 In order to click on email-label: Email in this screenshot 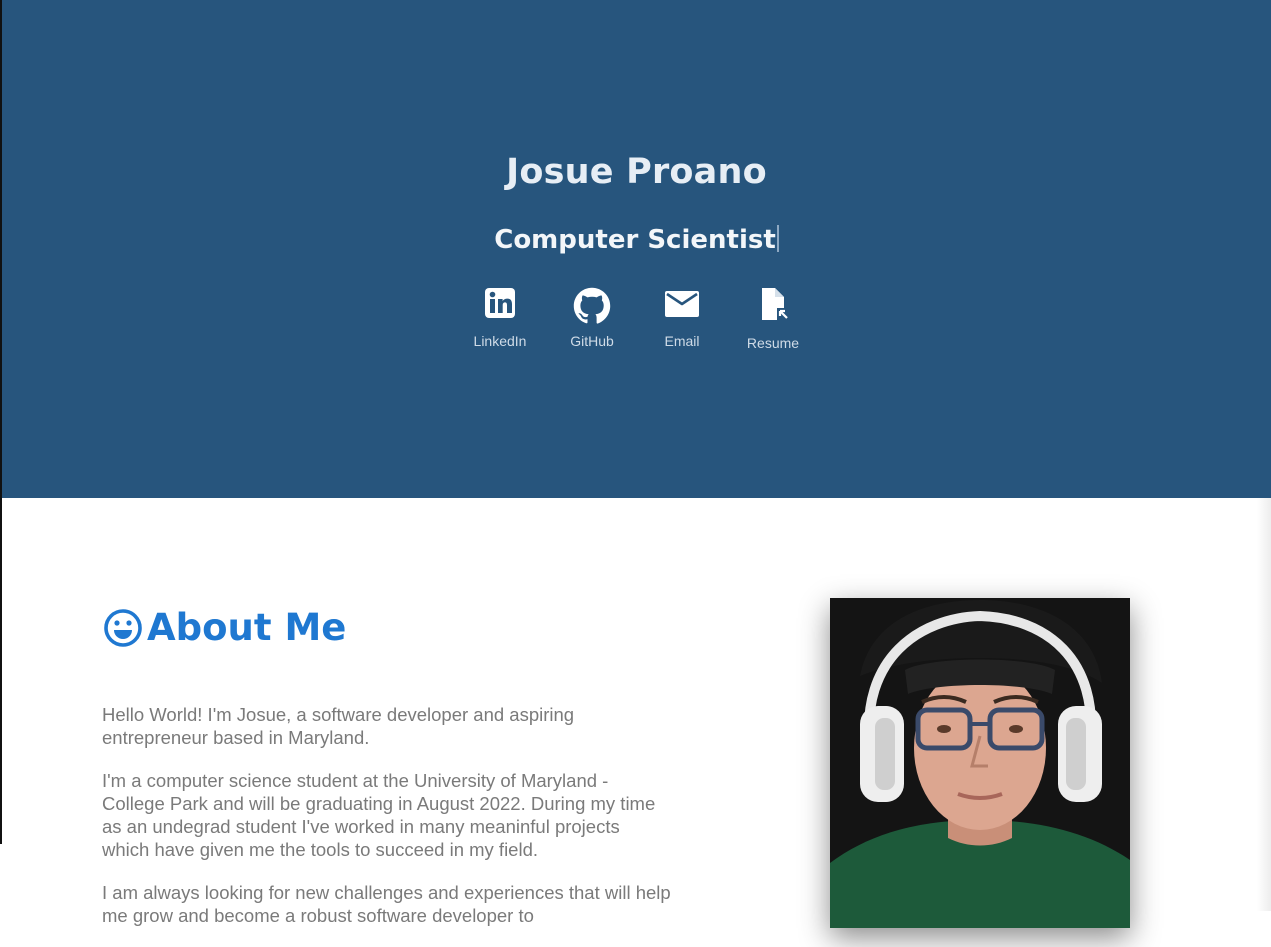, I will do `click(682, 341)`.